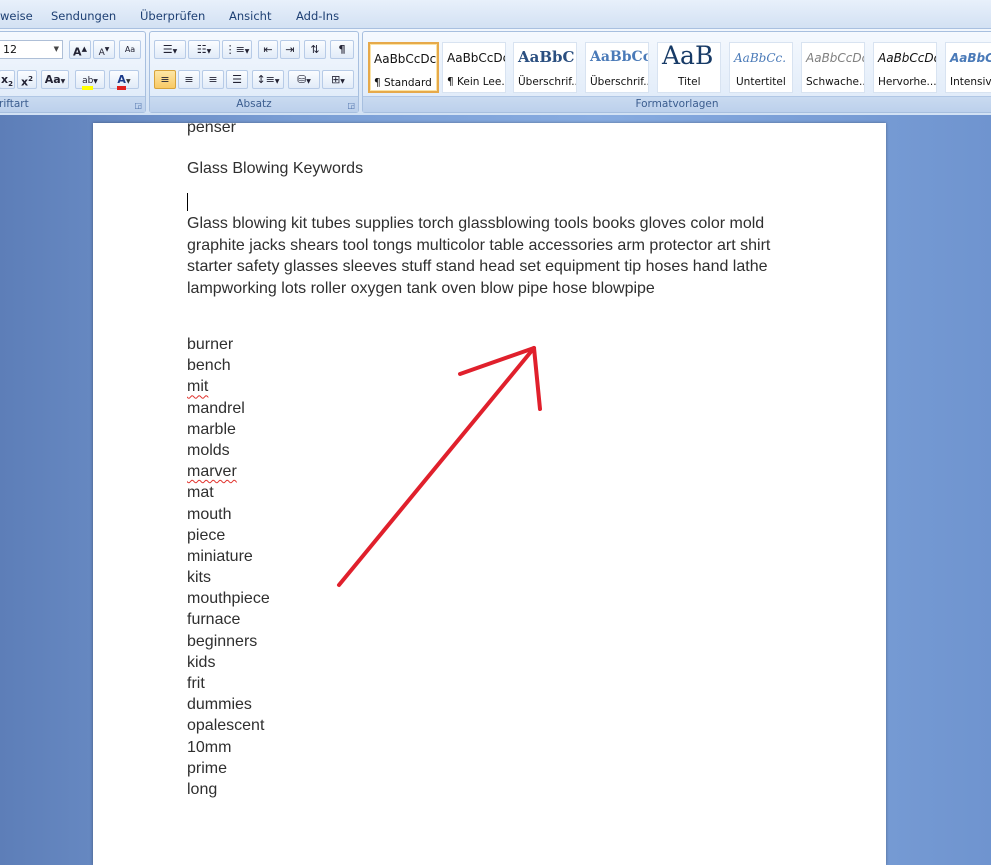 The height and width of the screenshot is (865, 991). I want to click on clear-formatting-icon: Aa, so click(130, 49).